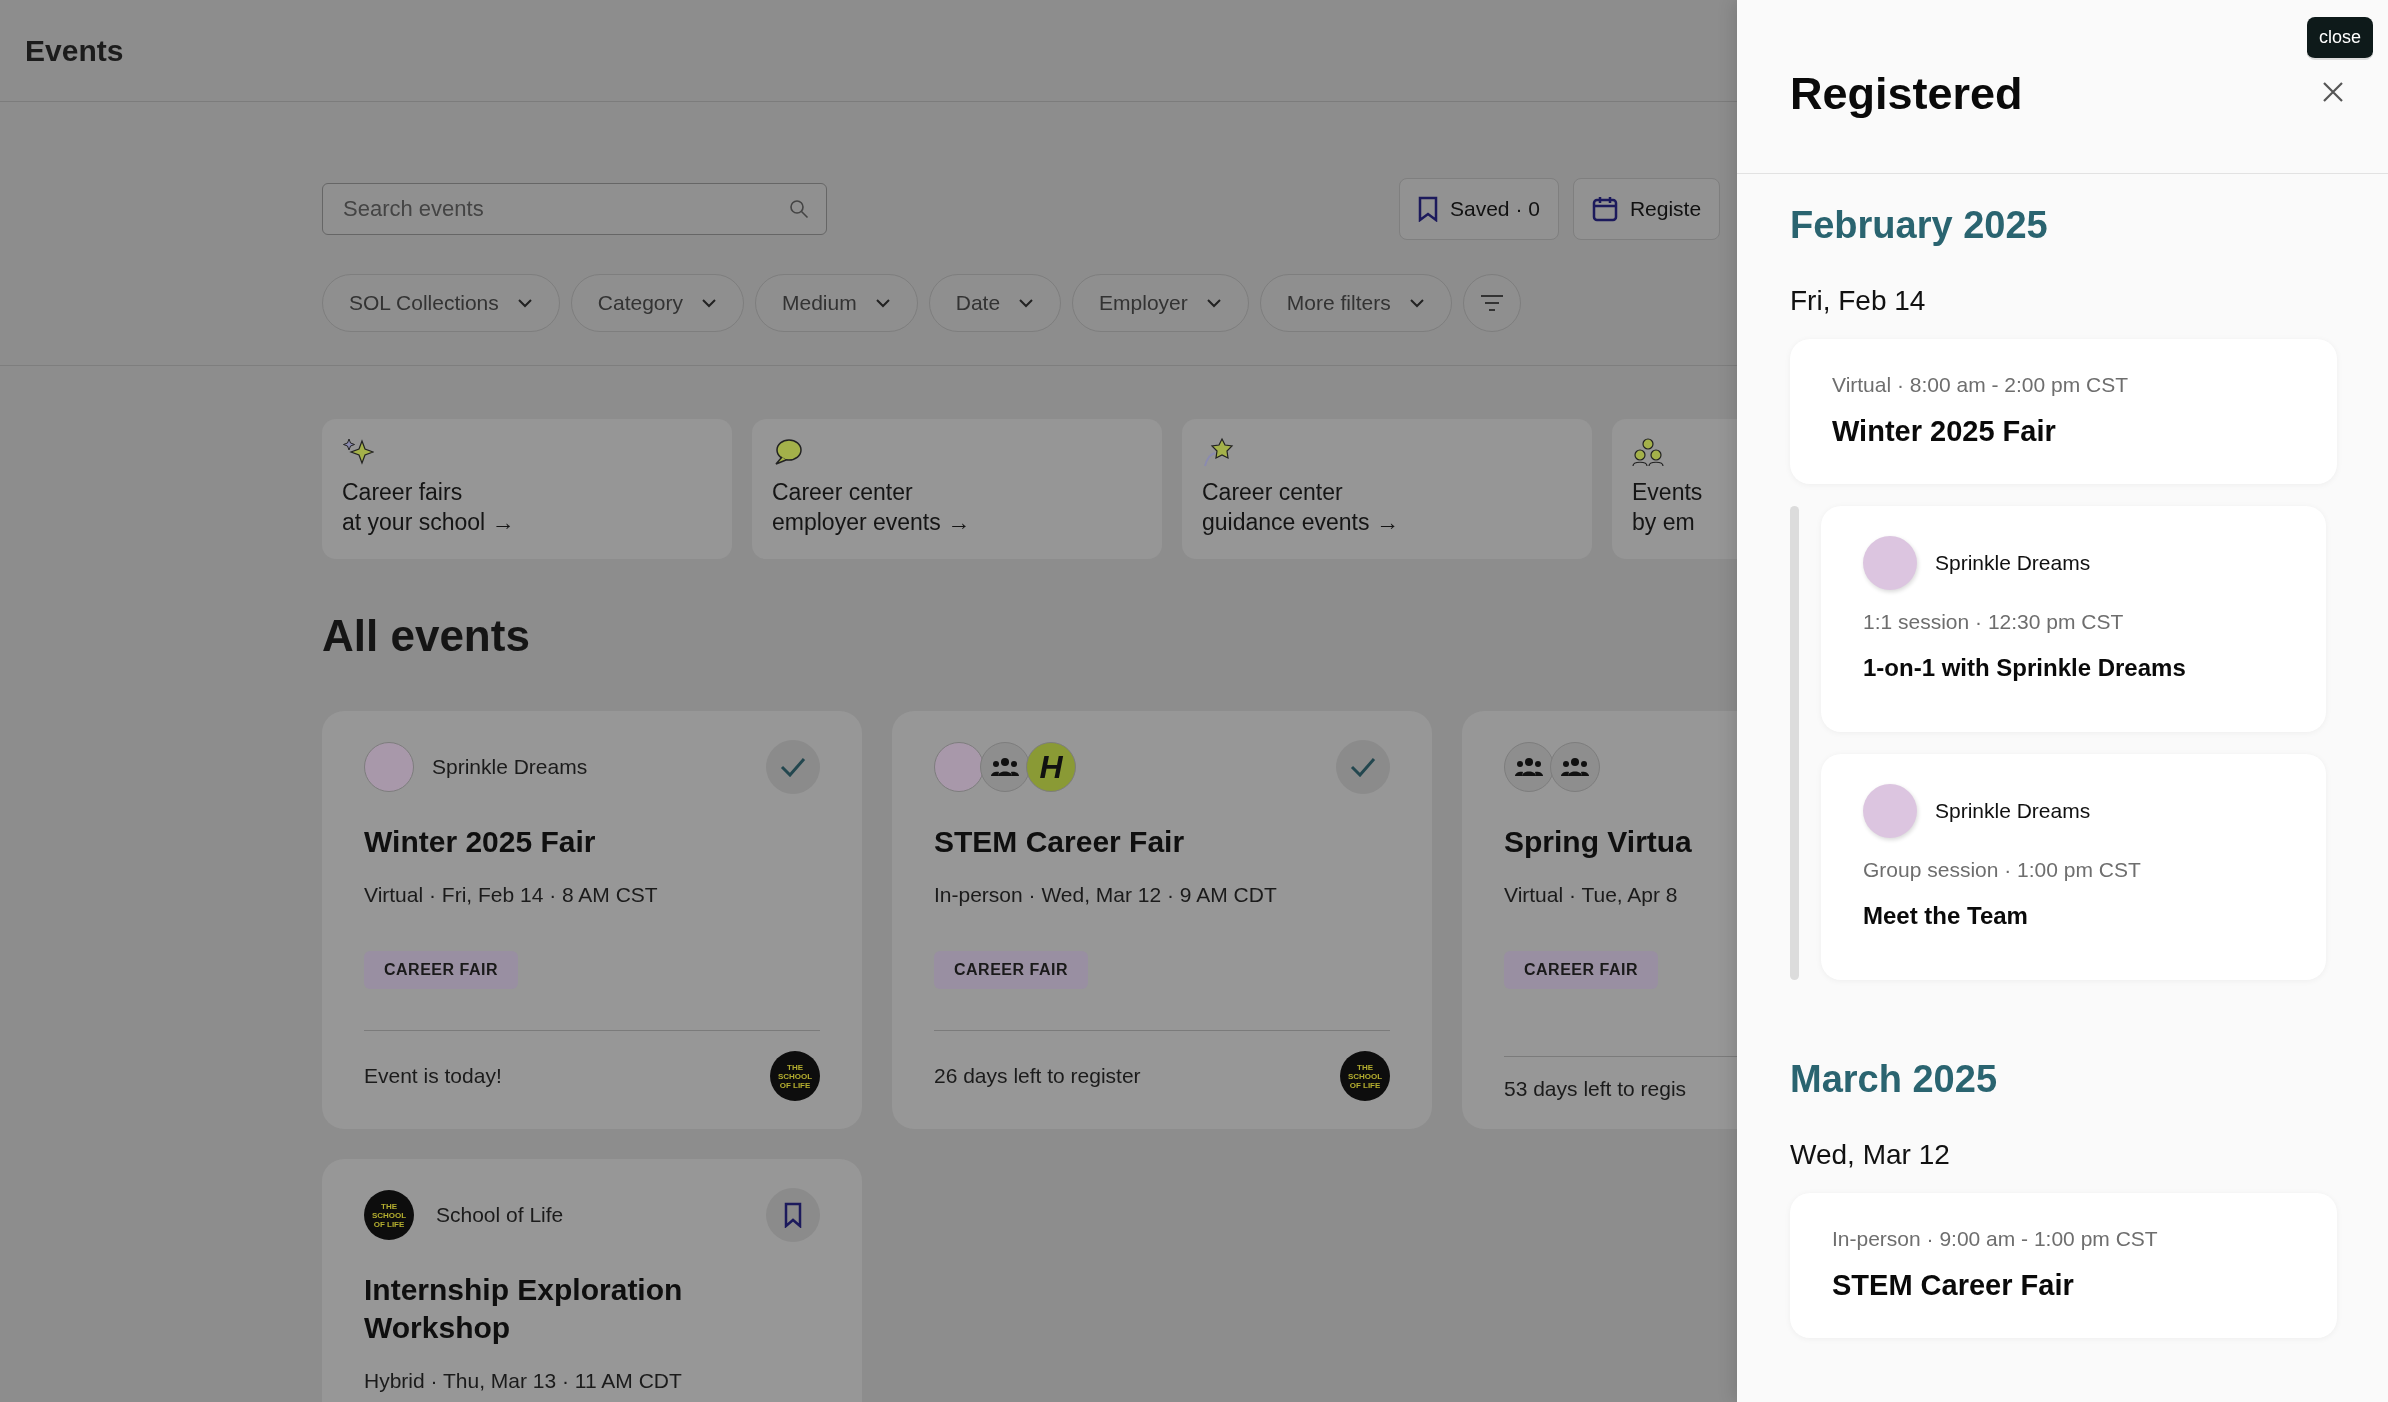 This screenshot has height=1402, width=2388. Describe the element at coordinates (836, 303) in the screenshot. I see `filter-dropdown: Medium` at that location.